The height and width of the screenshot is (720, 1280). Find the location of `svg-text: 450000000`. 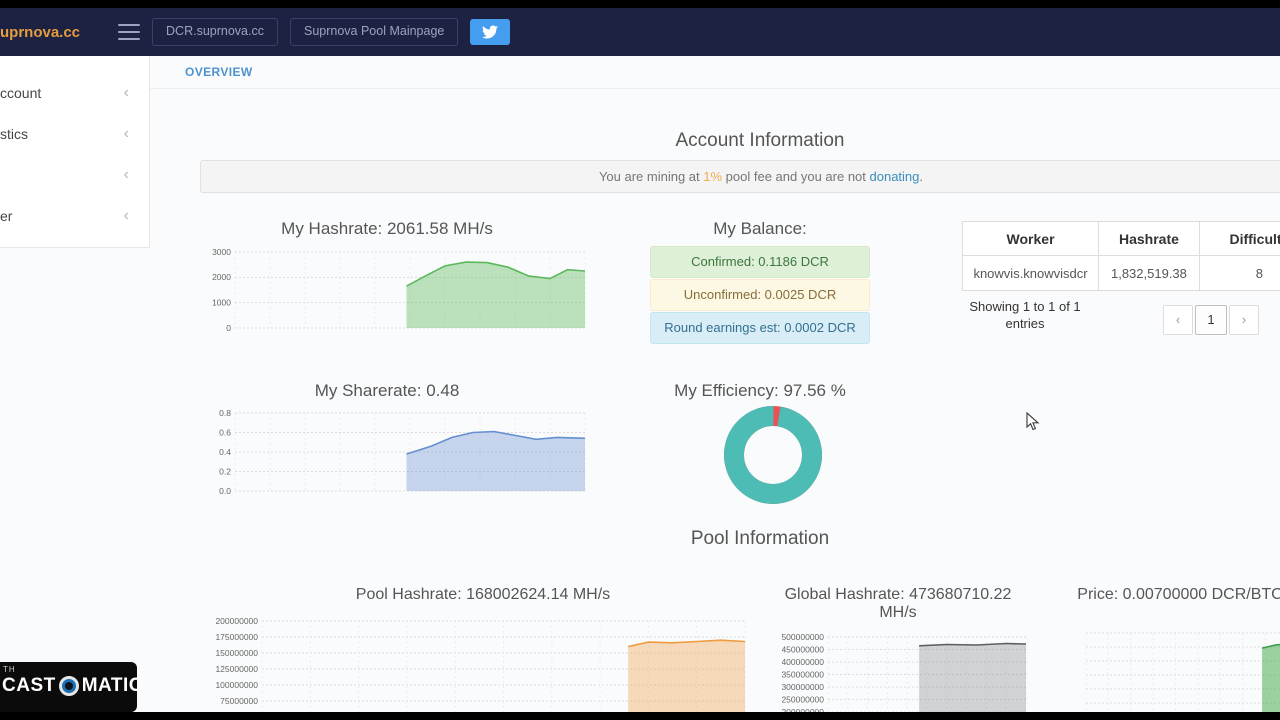

svg-text: 450000000 is located at coordinates (803, 649).